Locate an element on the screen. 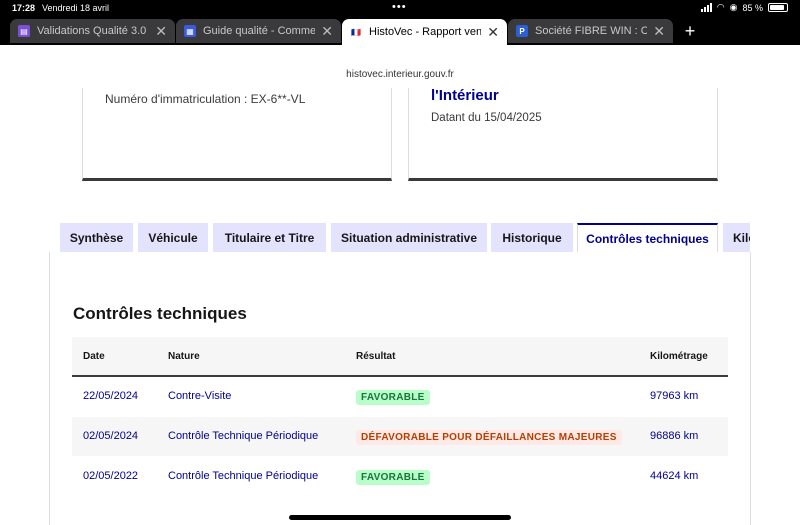 This screenshot has width=800, height=525. table-header: Date Nature Résultat Kilométrage is located at coordinates (400, 357).